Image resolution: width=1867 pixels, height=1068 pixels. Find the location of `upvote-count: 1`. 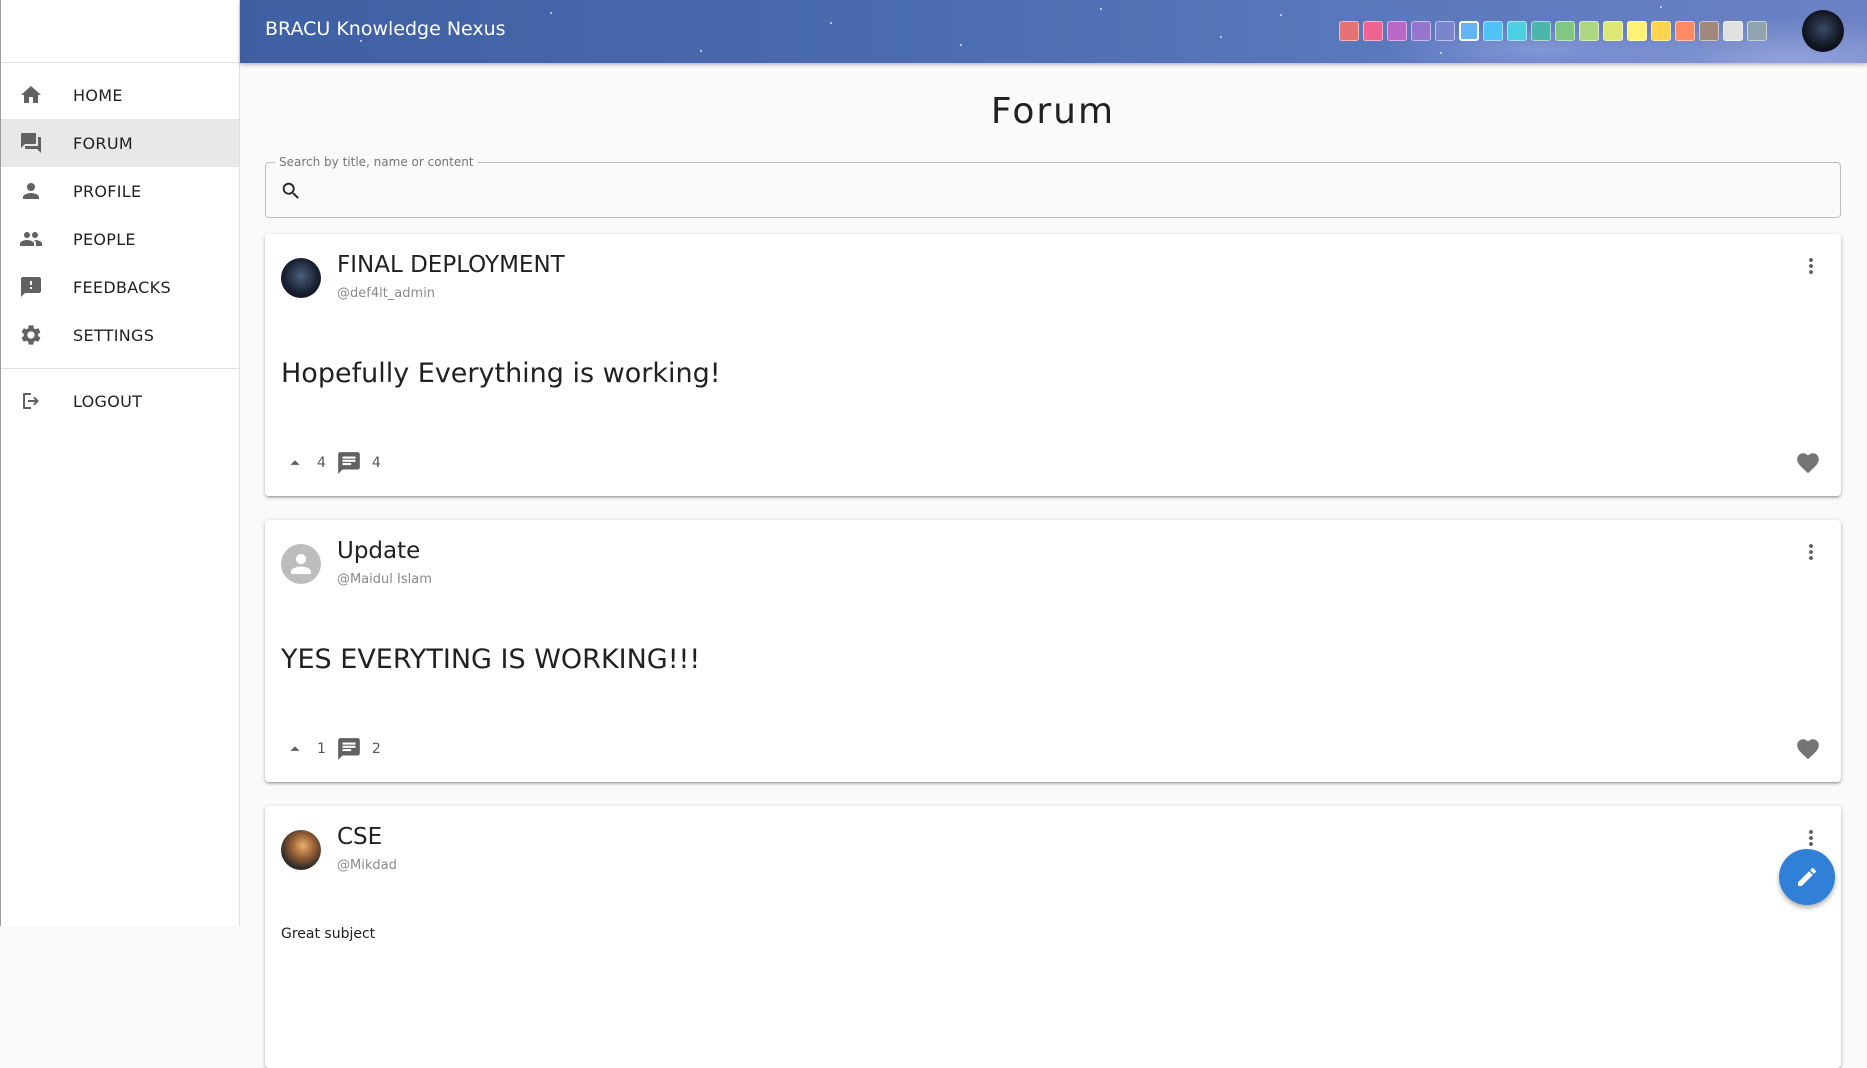

upvote-count: 1 is located at coordinates (321, 749).